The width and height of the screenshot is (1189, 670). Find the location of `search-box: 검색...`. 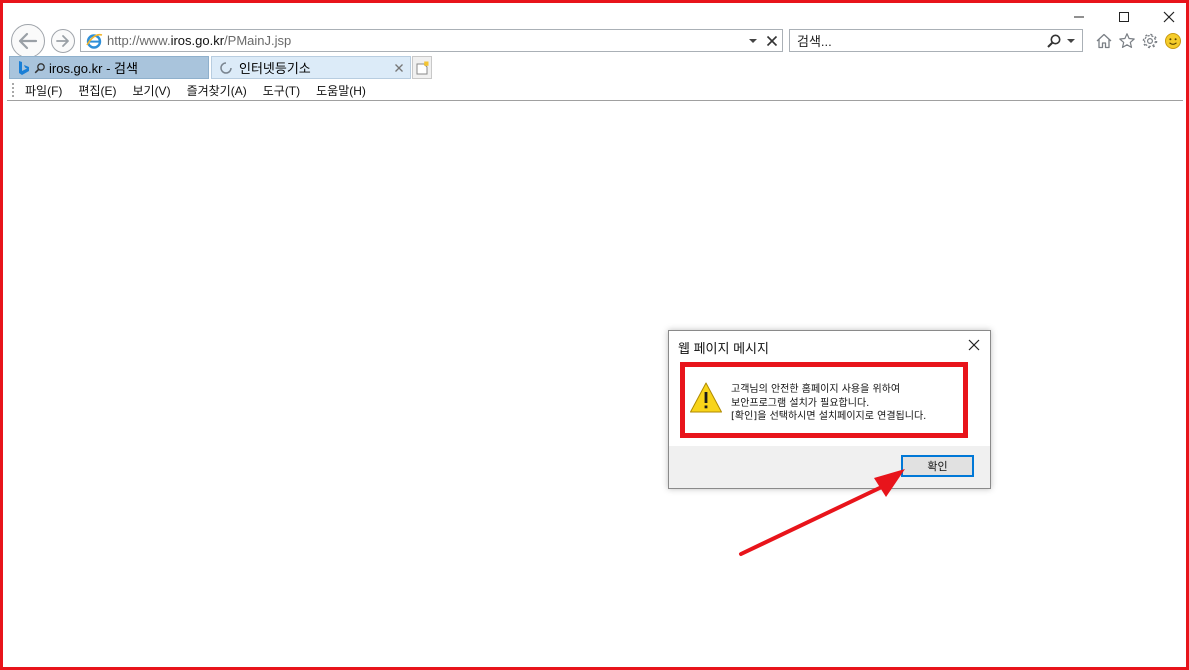

search-box: 검색... is located at coordinates (936, 40).